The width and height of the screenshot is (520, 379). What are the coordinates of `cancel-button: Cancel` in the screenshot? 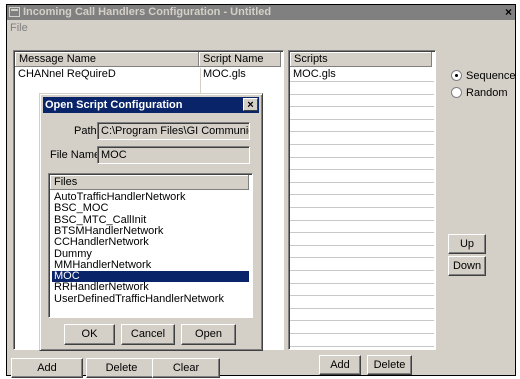 It's located at (148, 334).